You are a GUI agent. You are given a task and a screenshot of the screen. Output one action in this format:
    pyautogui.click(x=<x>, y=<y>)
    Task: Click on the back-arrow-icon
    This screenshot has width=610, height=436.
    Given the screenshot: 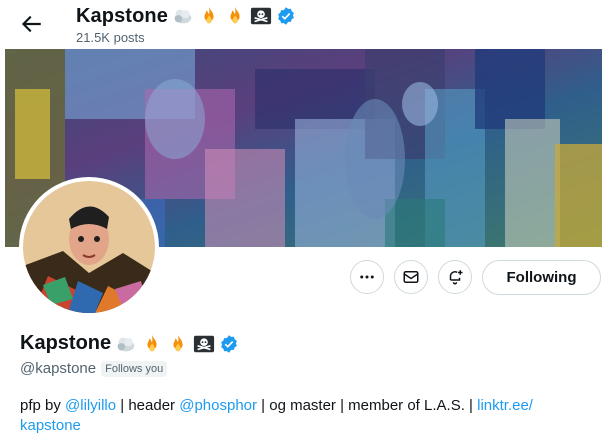 What is the action you would take?
    pyautogui.click(x=31, y=24)
    